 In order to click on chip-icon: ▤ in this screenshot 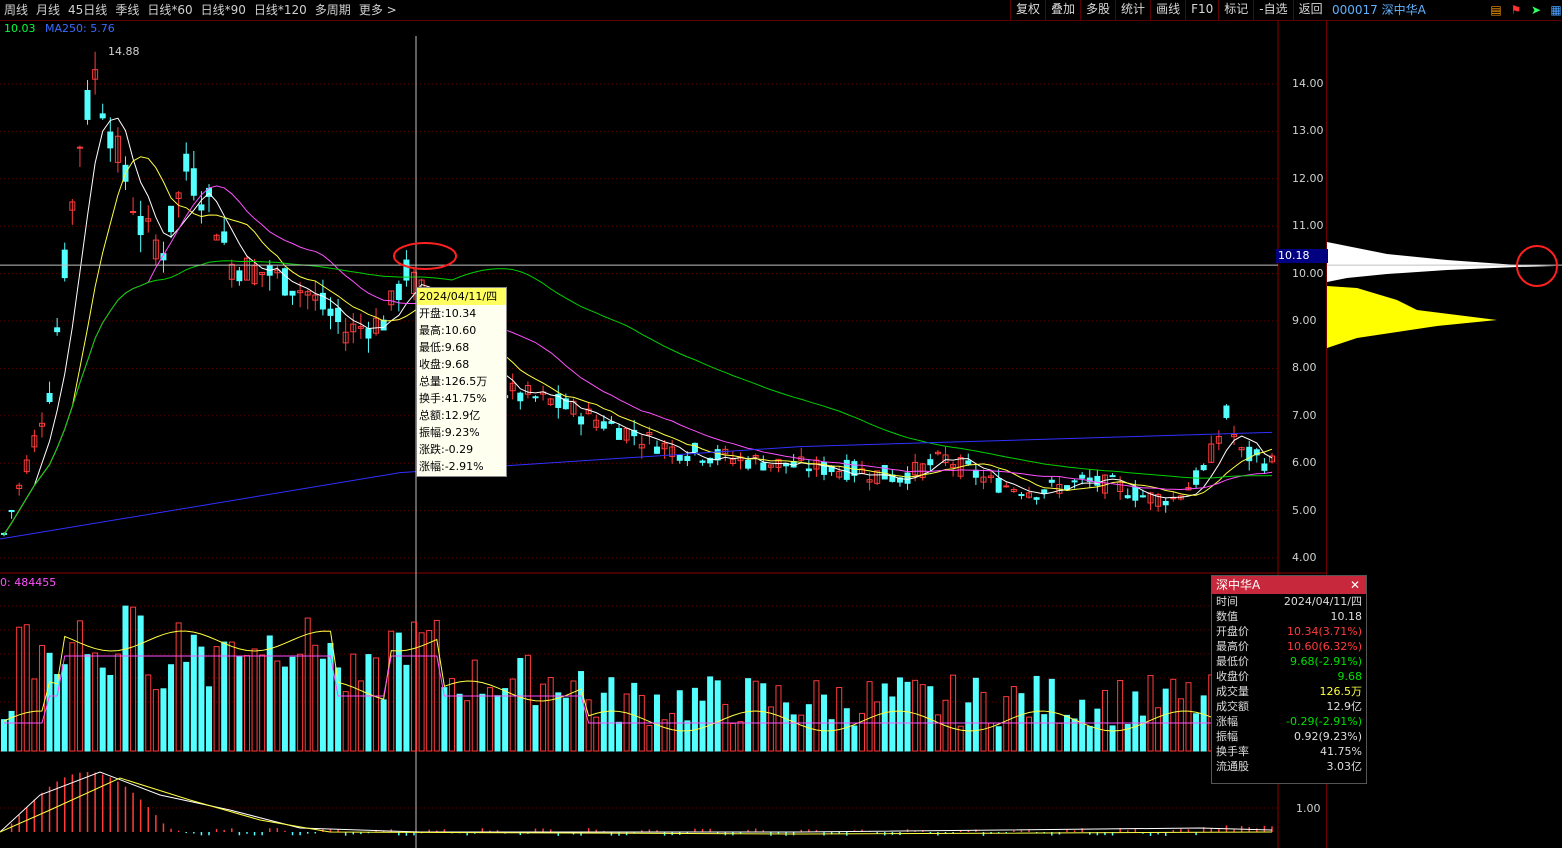, I will do `click(1496, 10)`.